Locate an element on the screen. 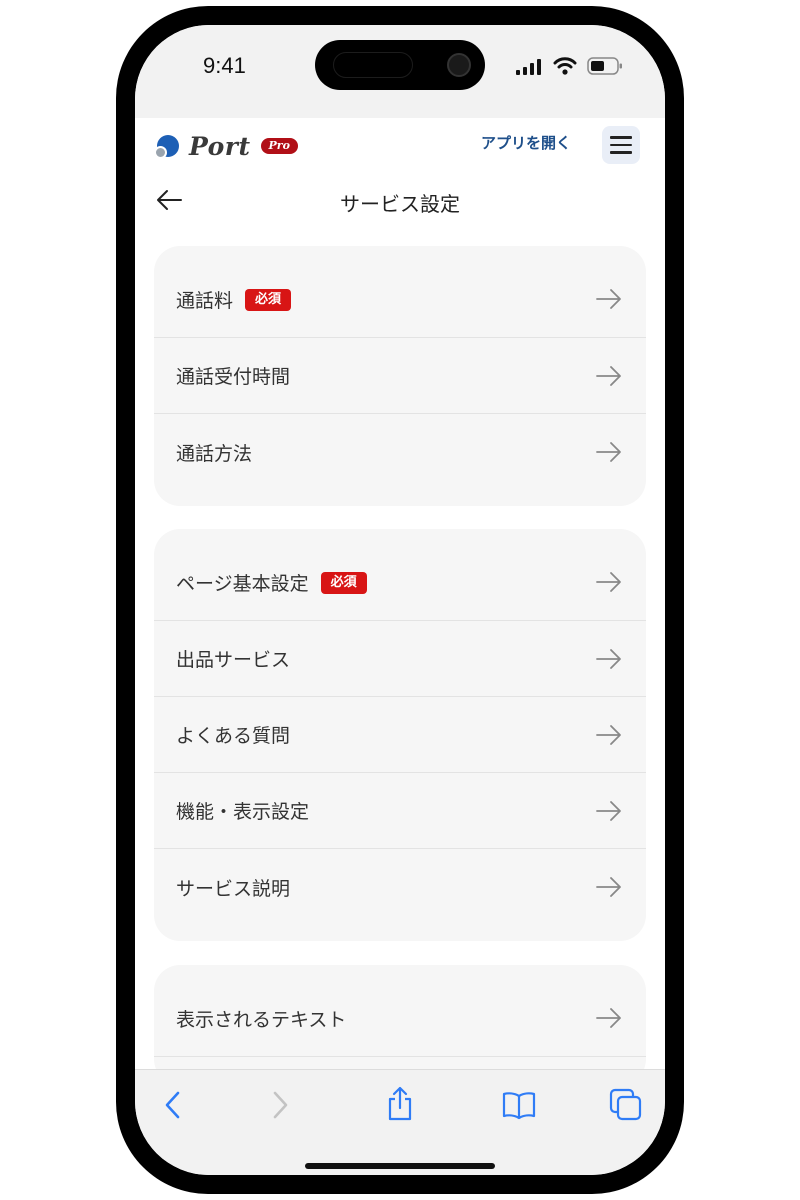  logo-pro-badge: Pro is located at coordinates (279, 146).